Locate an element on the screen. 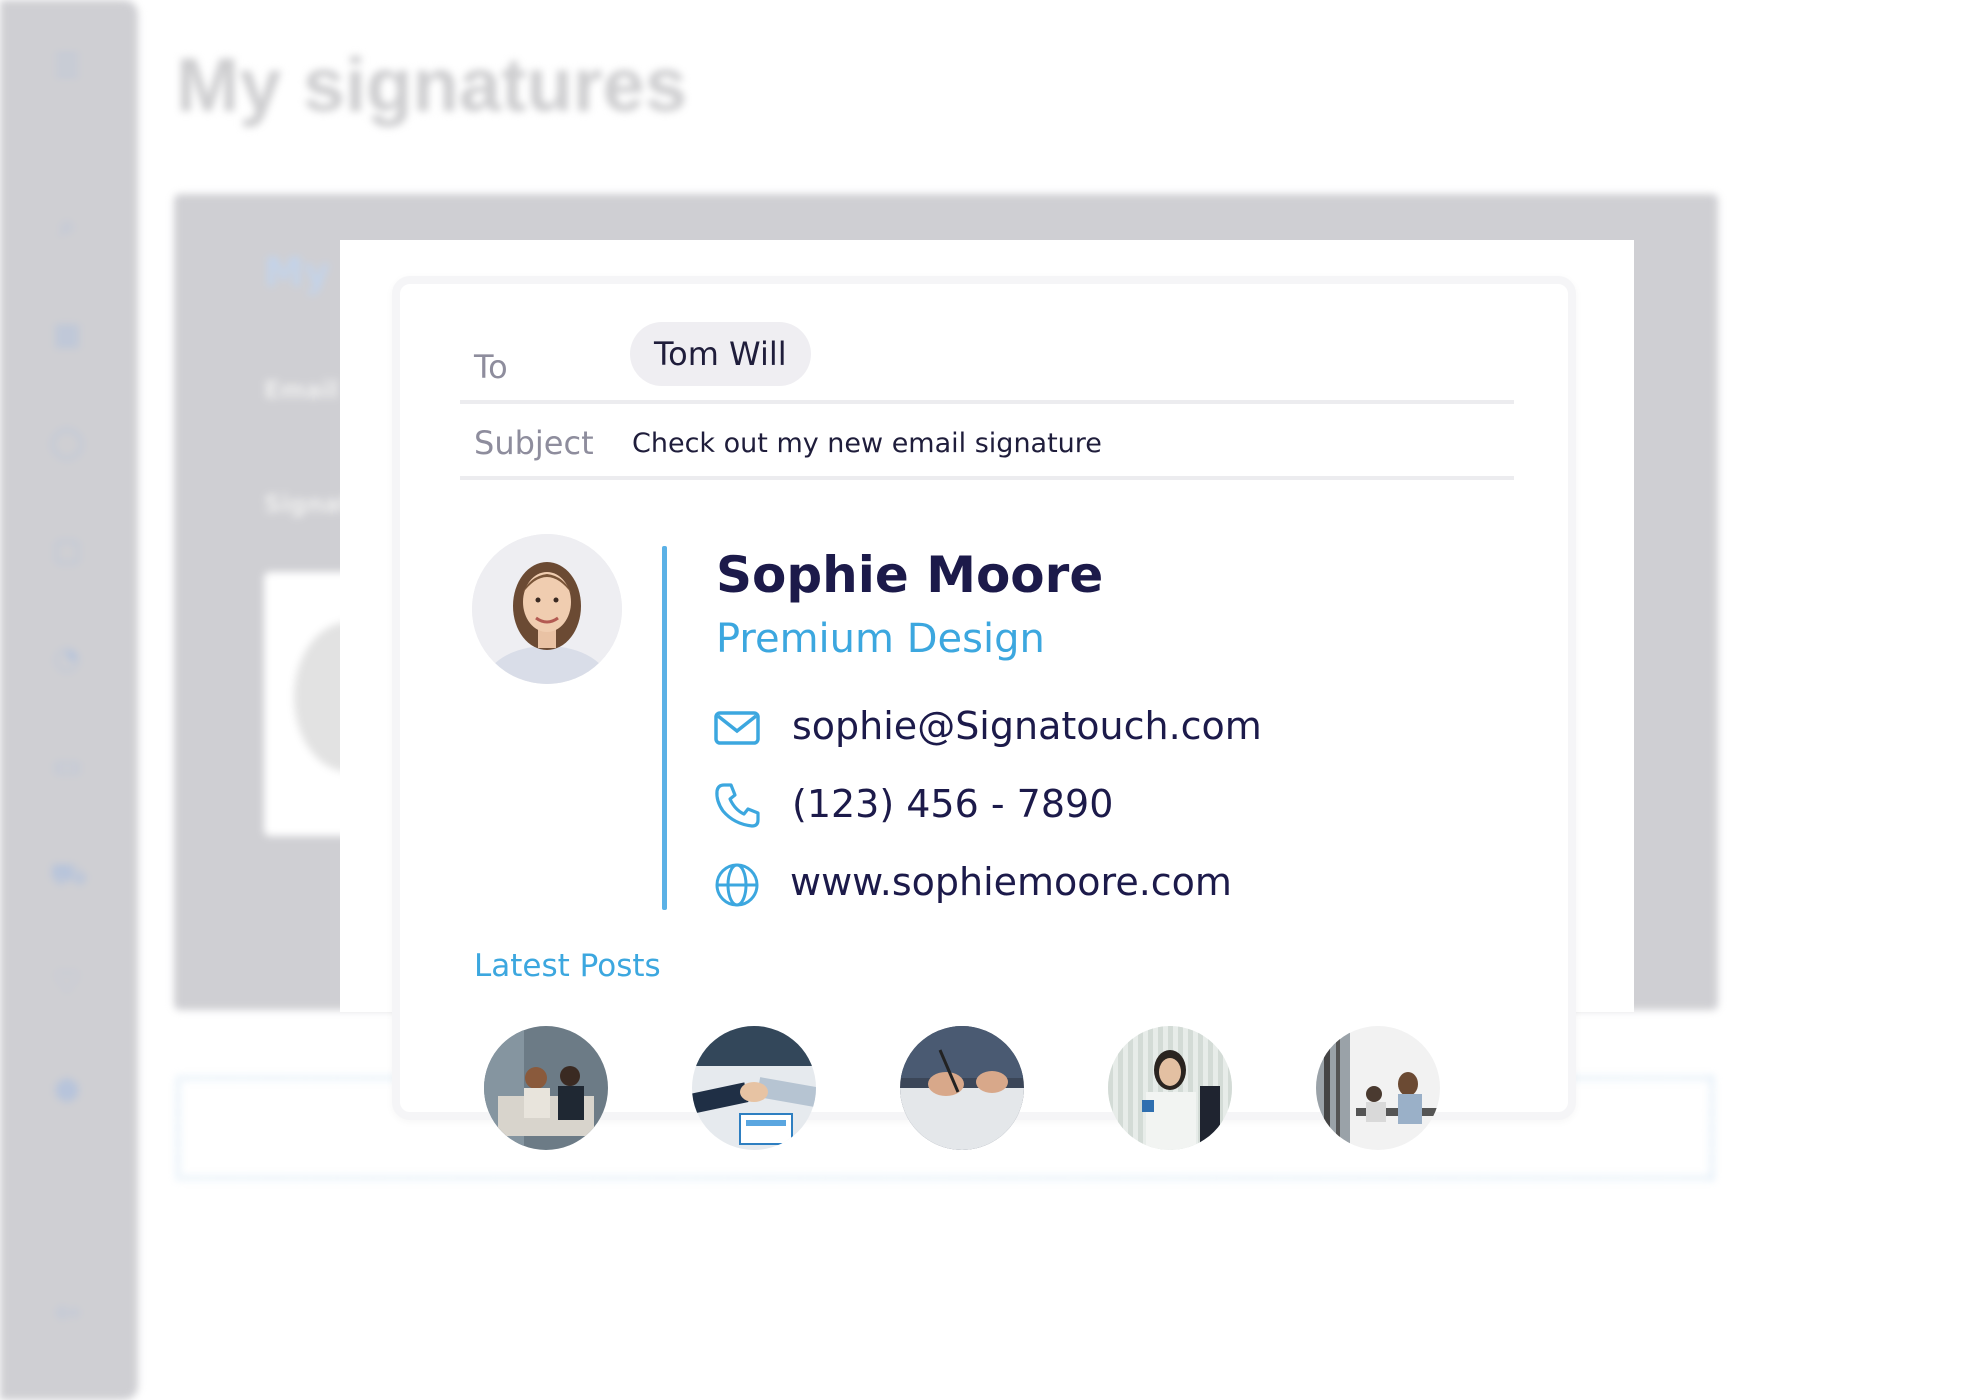  chat-icon: ▢ is located at coordinates (67, 551).